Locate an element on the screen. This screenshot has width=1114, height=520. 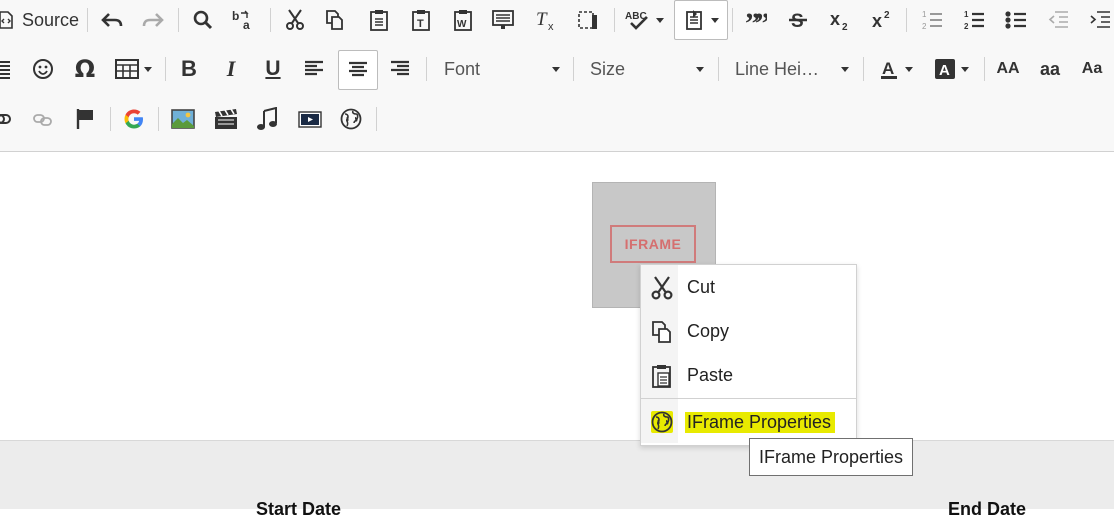
uppercase-button: AA is located at coordinates (1008, 69).